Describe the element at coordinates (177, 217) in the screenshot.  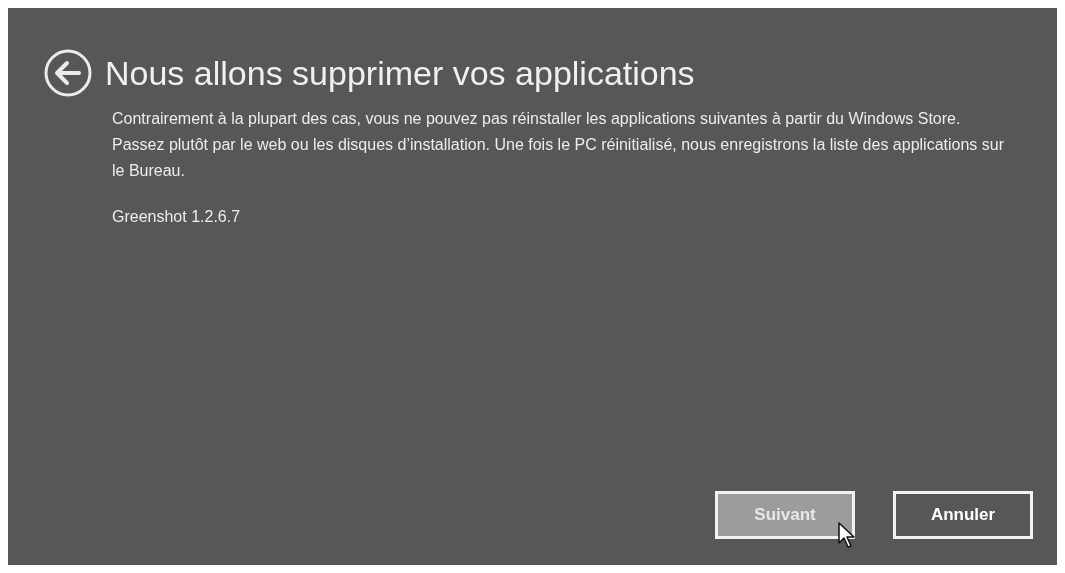
I see `app-name: Greenshot 1.2.6.7` at that location.